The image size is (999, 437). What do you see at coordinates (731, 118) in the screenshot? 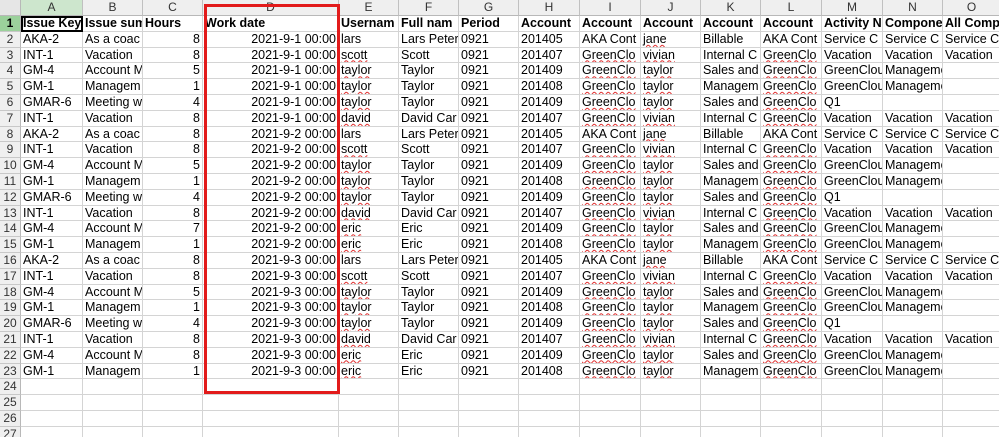
I see `table-cell: Internal C` at bounding box center [731, 118].